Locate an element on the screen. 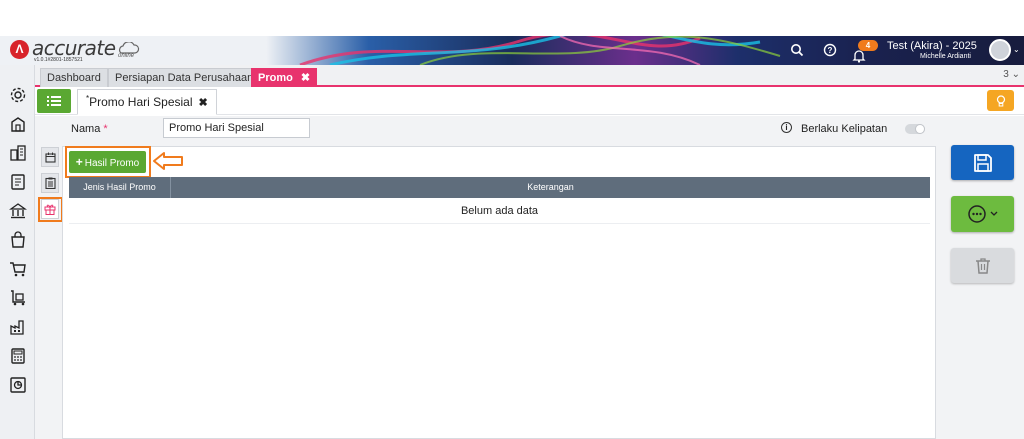  save-button is located at coordinates (982, 162).